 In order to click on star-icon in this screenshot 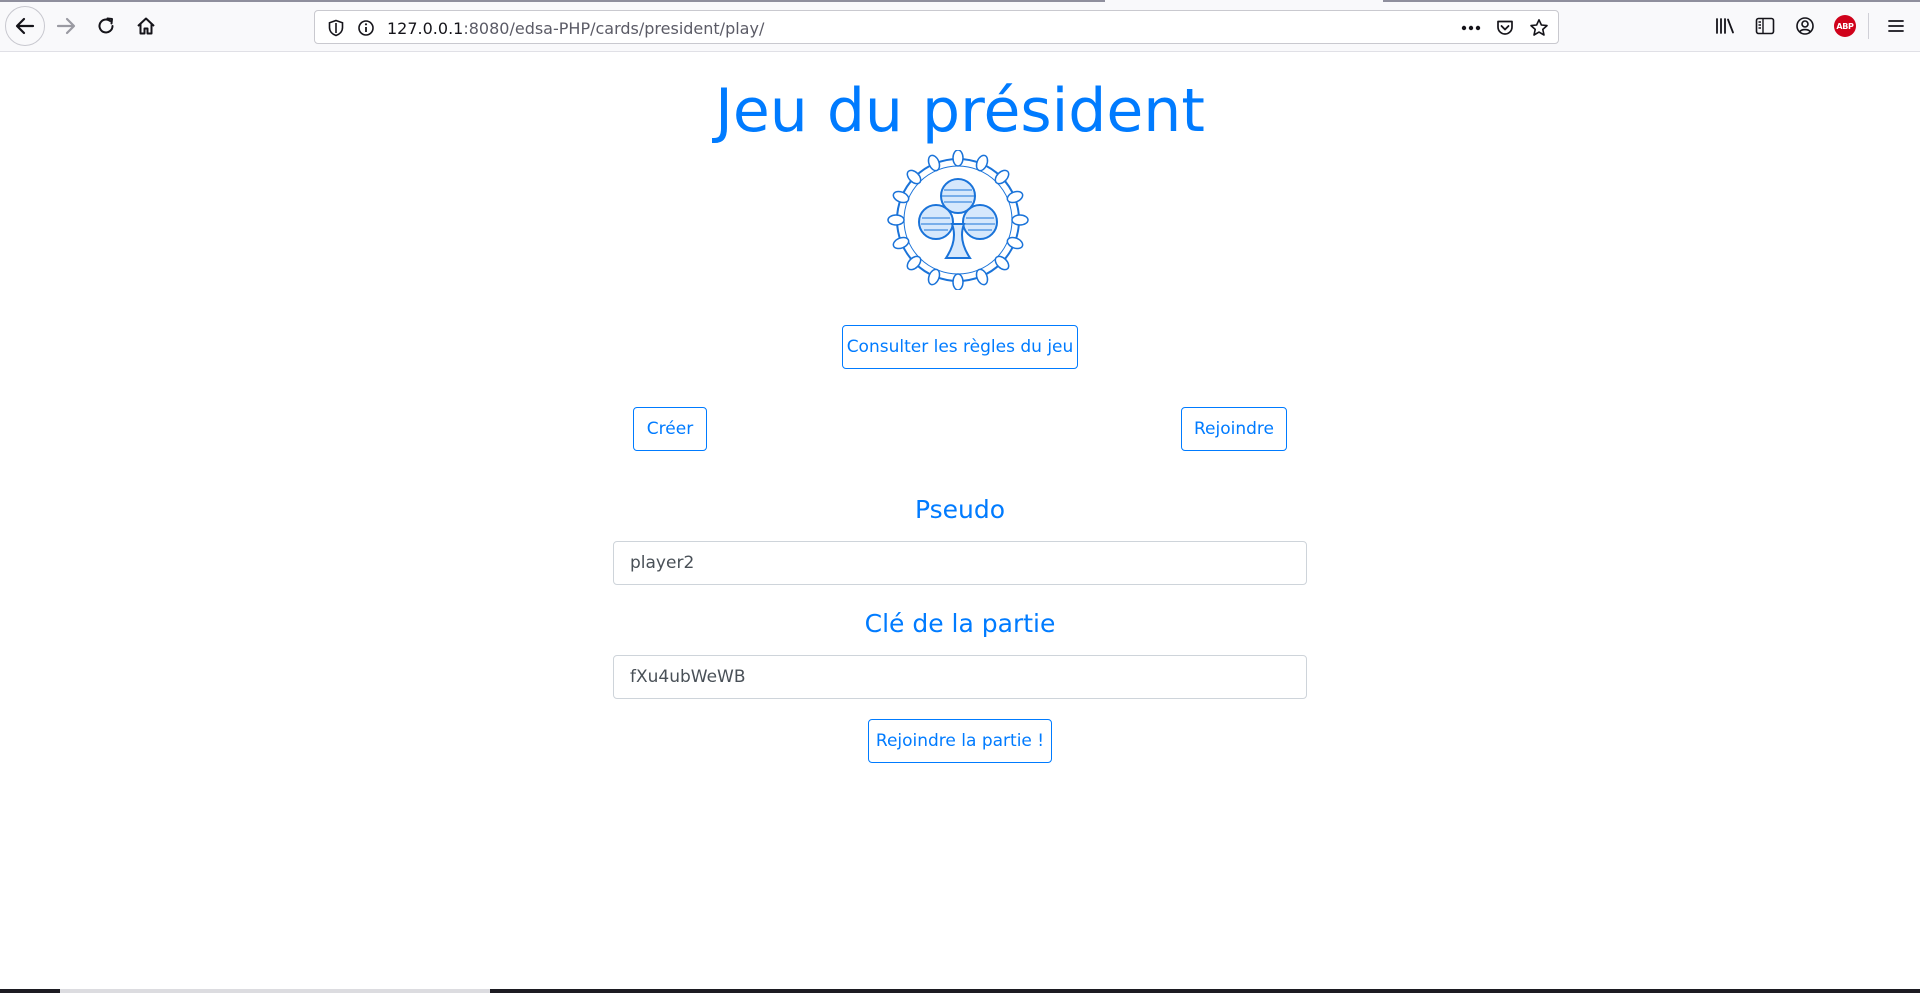, I will do `click(1539, 27)`.